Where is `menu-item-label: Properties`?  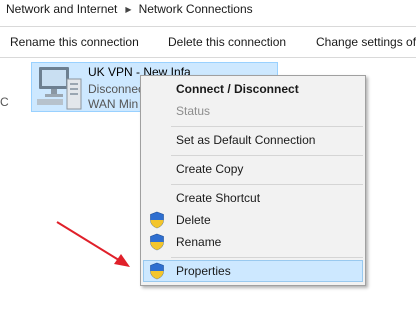
menu-item-label: Properties is located at coordinates (203, 271).